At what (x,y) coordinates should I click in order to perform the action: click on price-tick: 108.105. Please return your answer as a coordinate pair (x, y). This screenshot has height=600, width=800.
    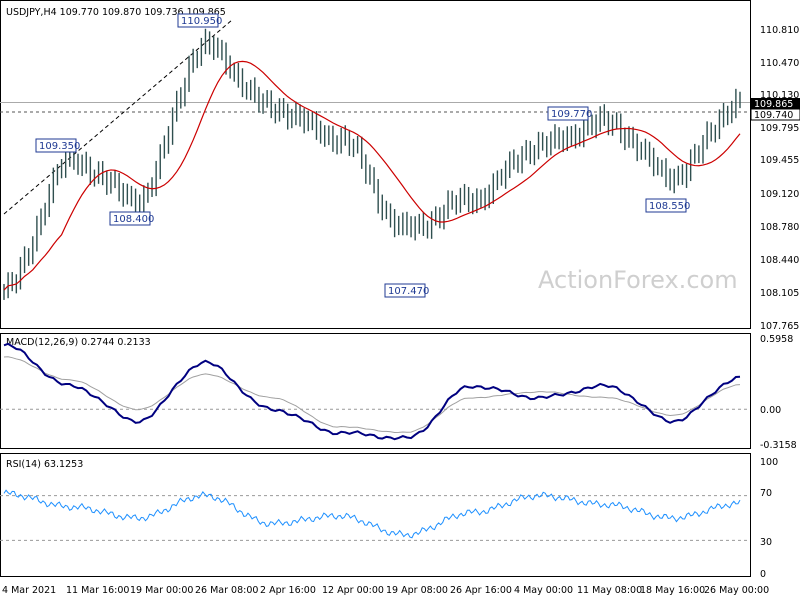
    Looking at the image, I should click on (779, 293).